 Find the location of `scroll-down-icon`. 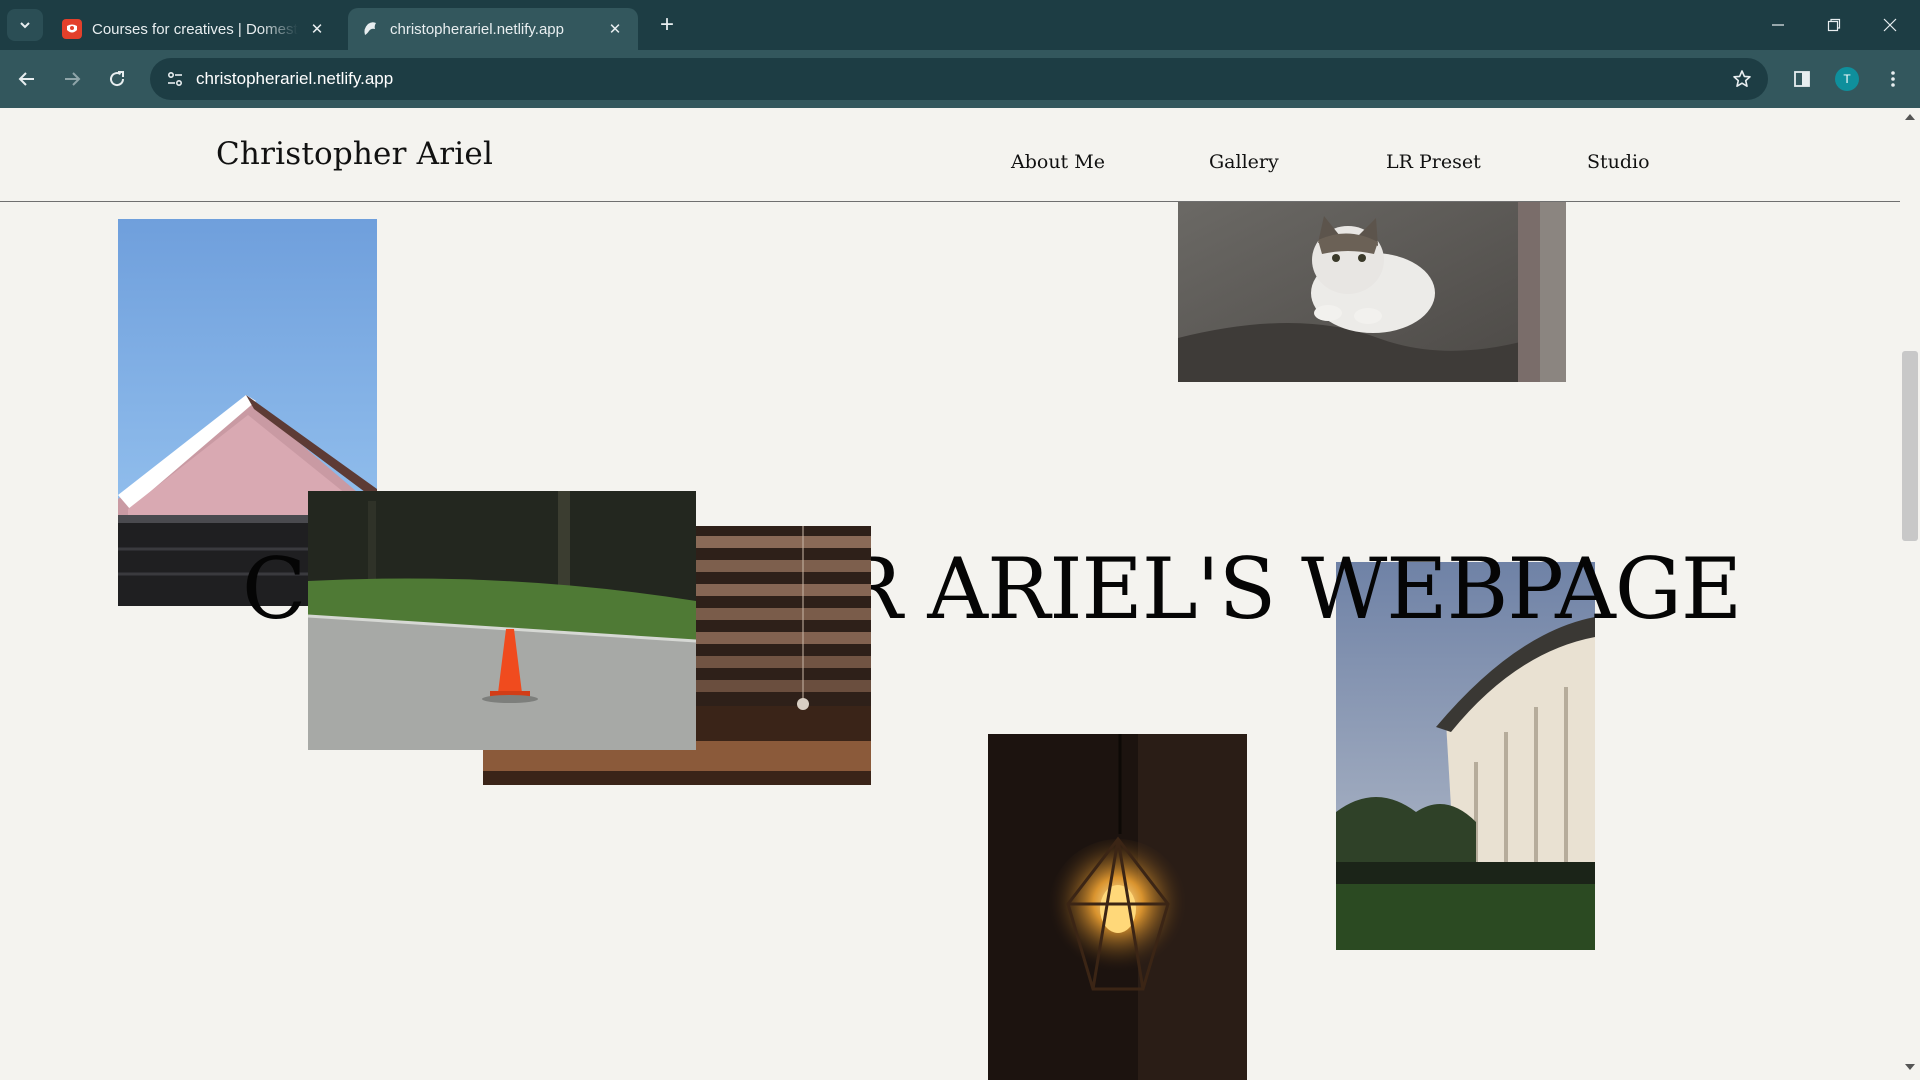

scroll-down-icon is located at coordinates (1910, 1067).